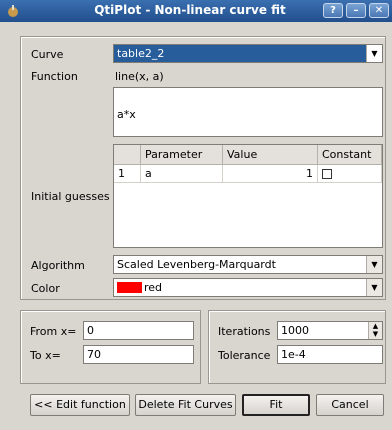  Describe the element at coordinates (139, 76) in the screenshot. I see `function-value: line(x, a)` at that location.